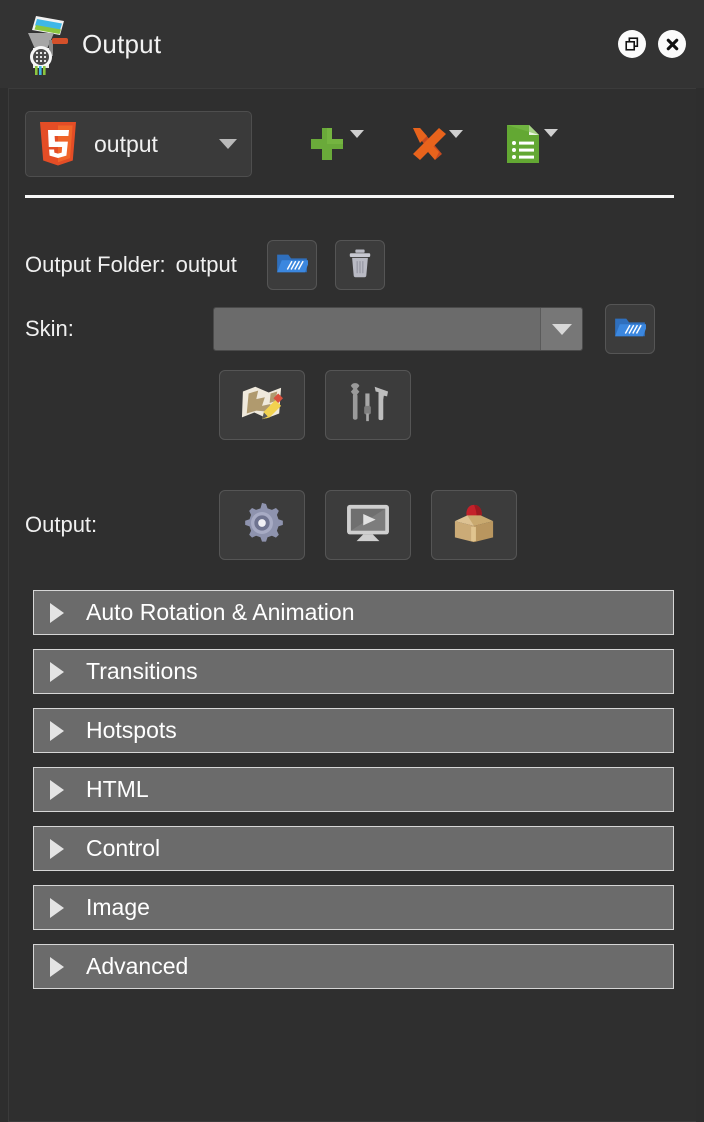 This screenshot has height=1122, width=704. I want to click on output-settings-button, so click(262, 525).